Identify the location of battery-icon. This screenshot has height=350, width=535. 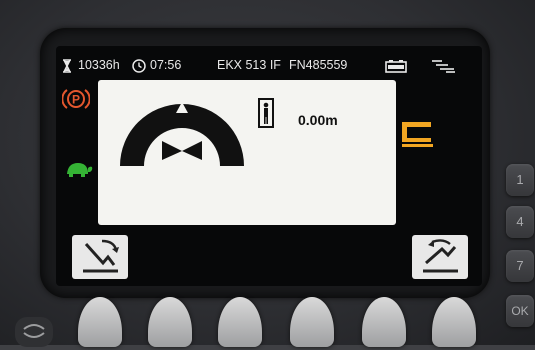
(396, 65).